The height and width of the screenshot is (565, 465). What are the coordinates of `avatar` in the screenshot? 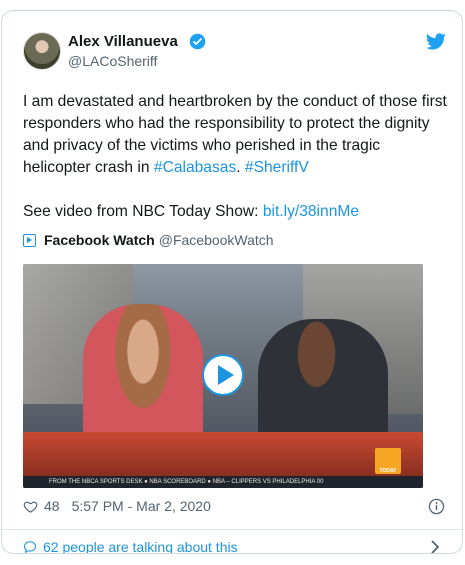 It's located at (42, 51).